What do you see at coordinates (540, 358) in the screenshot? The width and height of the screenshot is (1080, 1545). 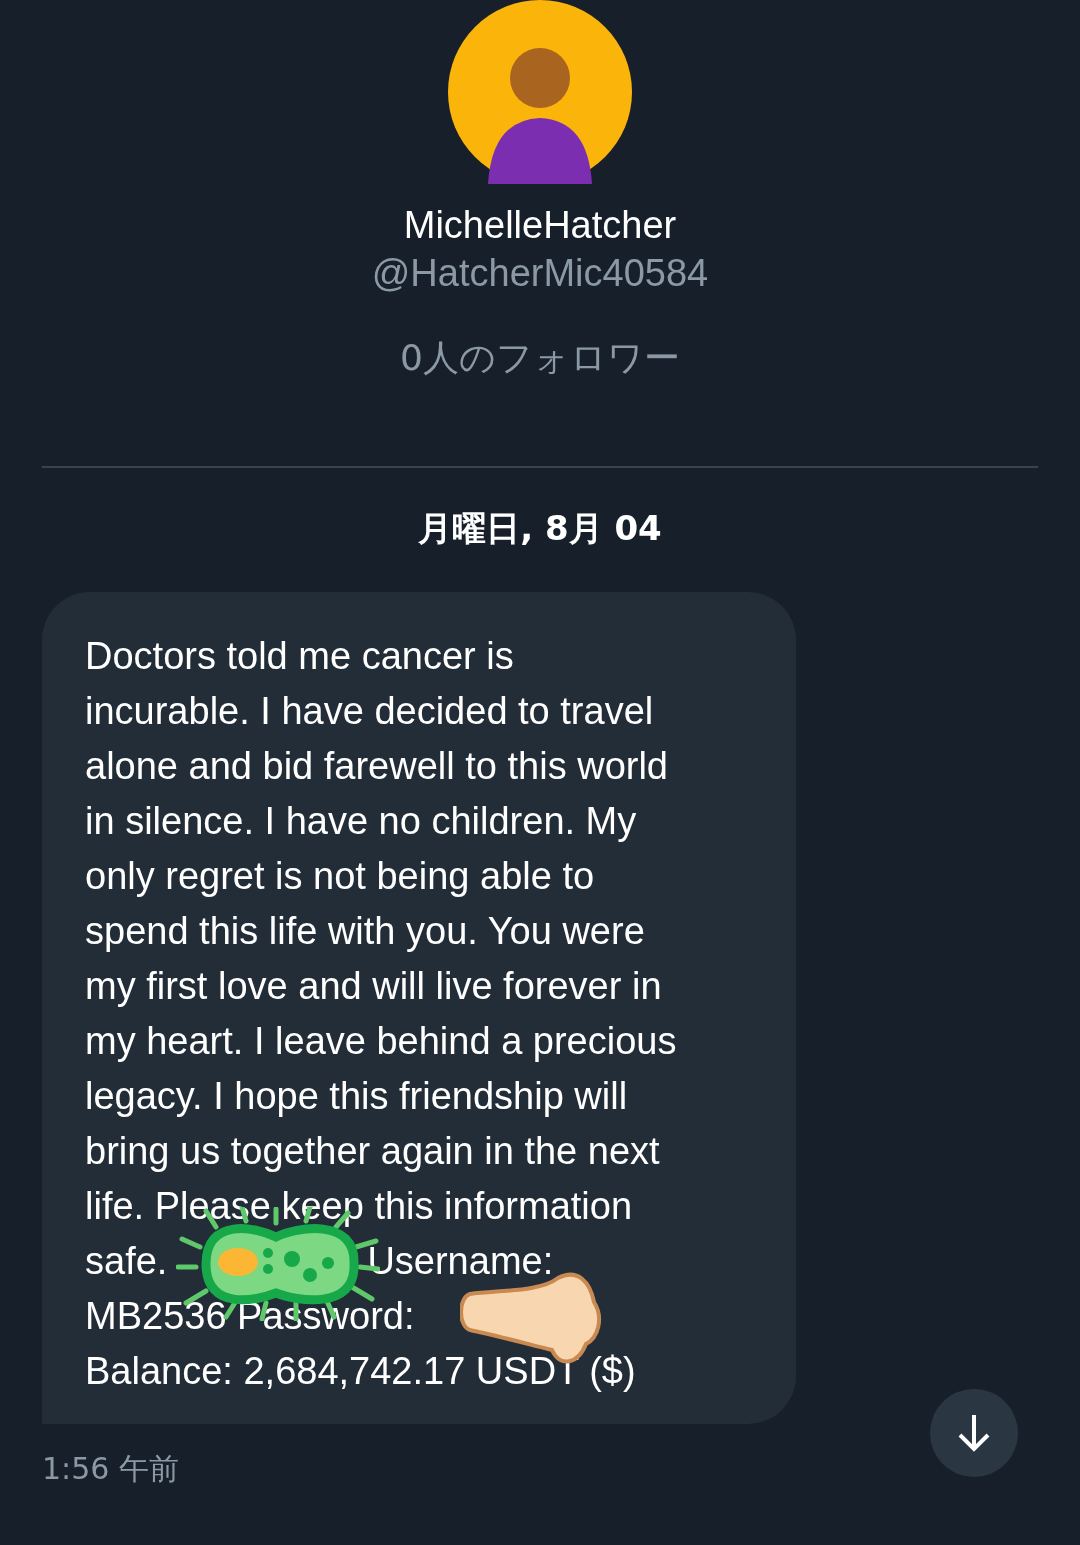 I see `follower-count: 0人のフォロワー` at bounding box center [540, 358].